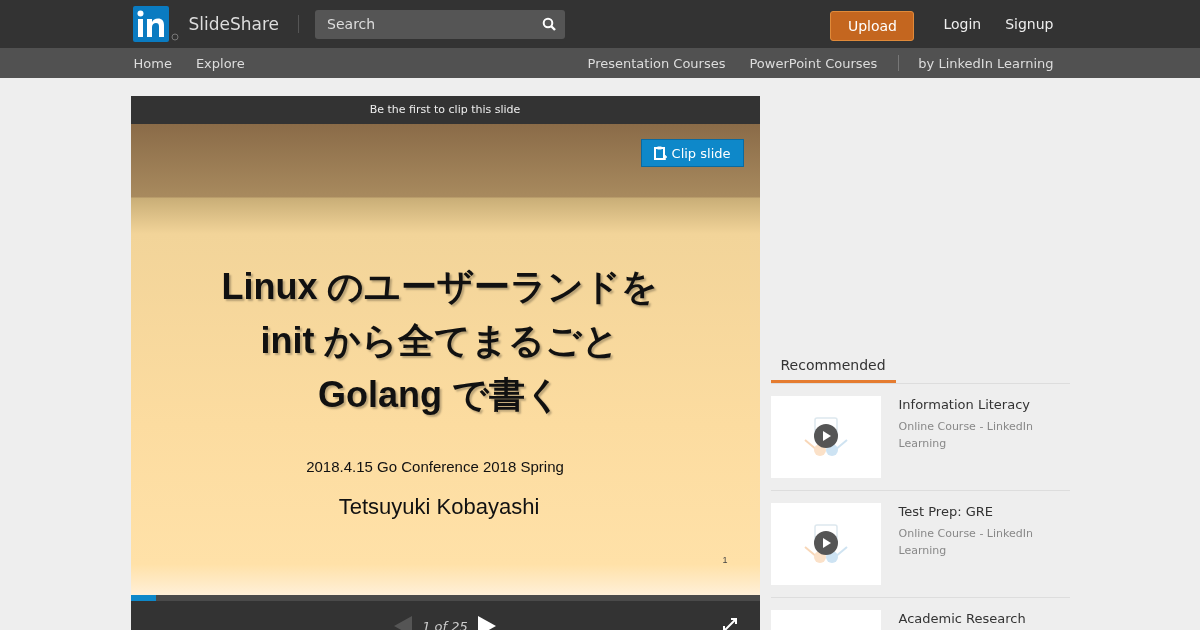 This screenshot has width=1200, height=630. What do you see at coordinates (445, 110) in the screenshot?
I see `clip-notice: Be the first to clip this slide` at bounding box center [445, 110].